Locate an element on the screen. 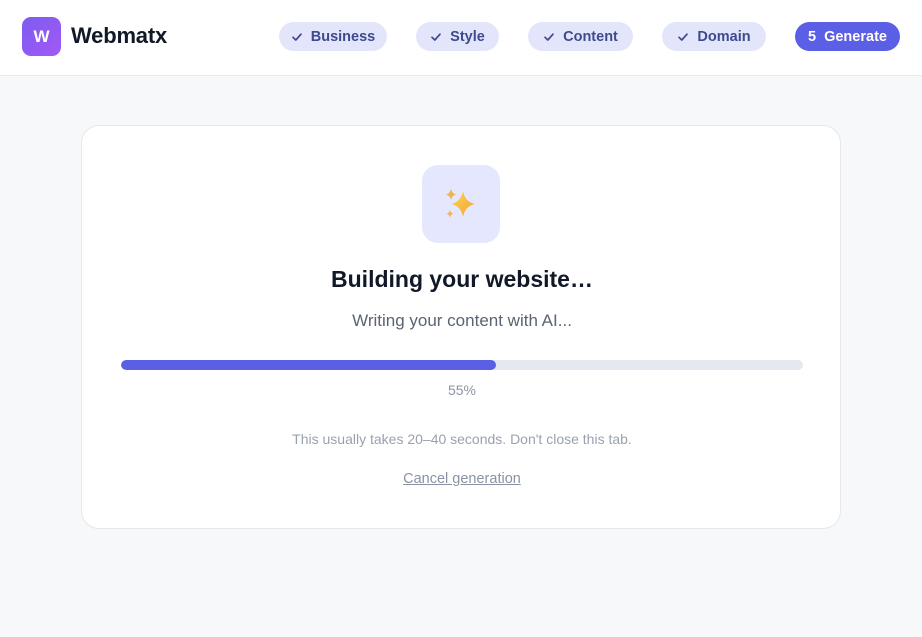  sparkles-icon is located at coordinates (461, 204).